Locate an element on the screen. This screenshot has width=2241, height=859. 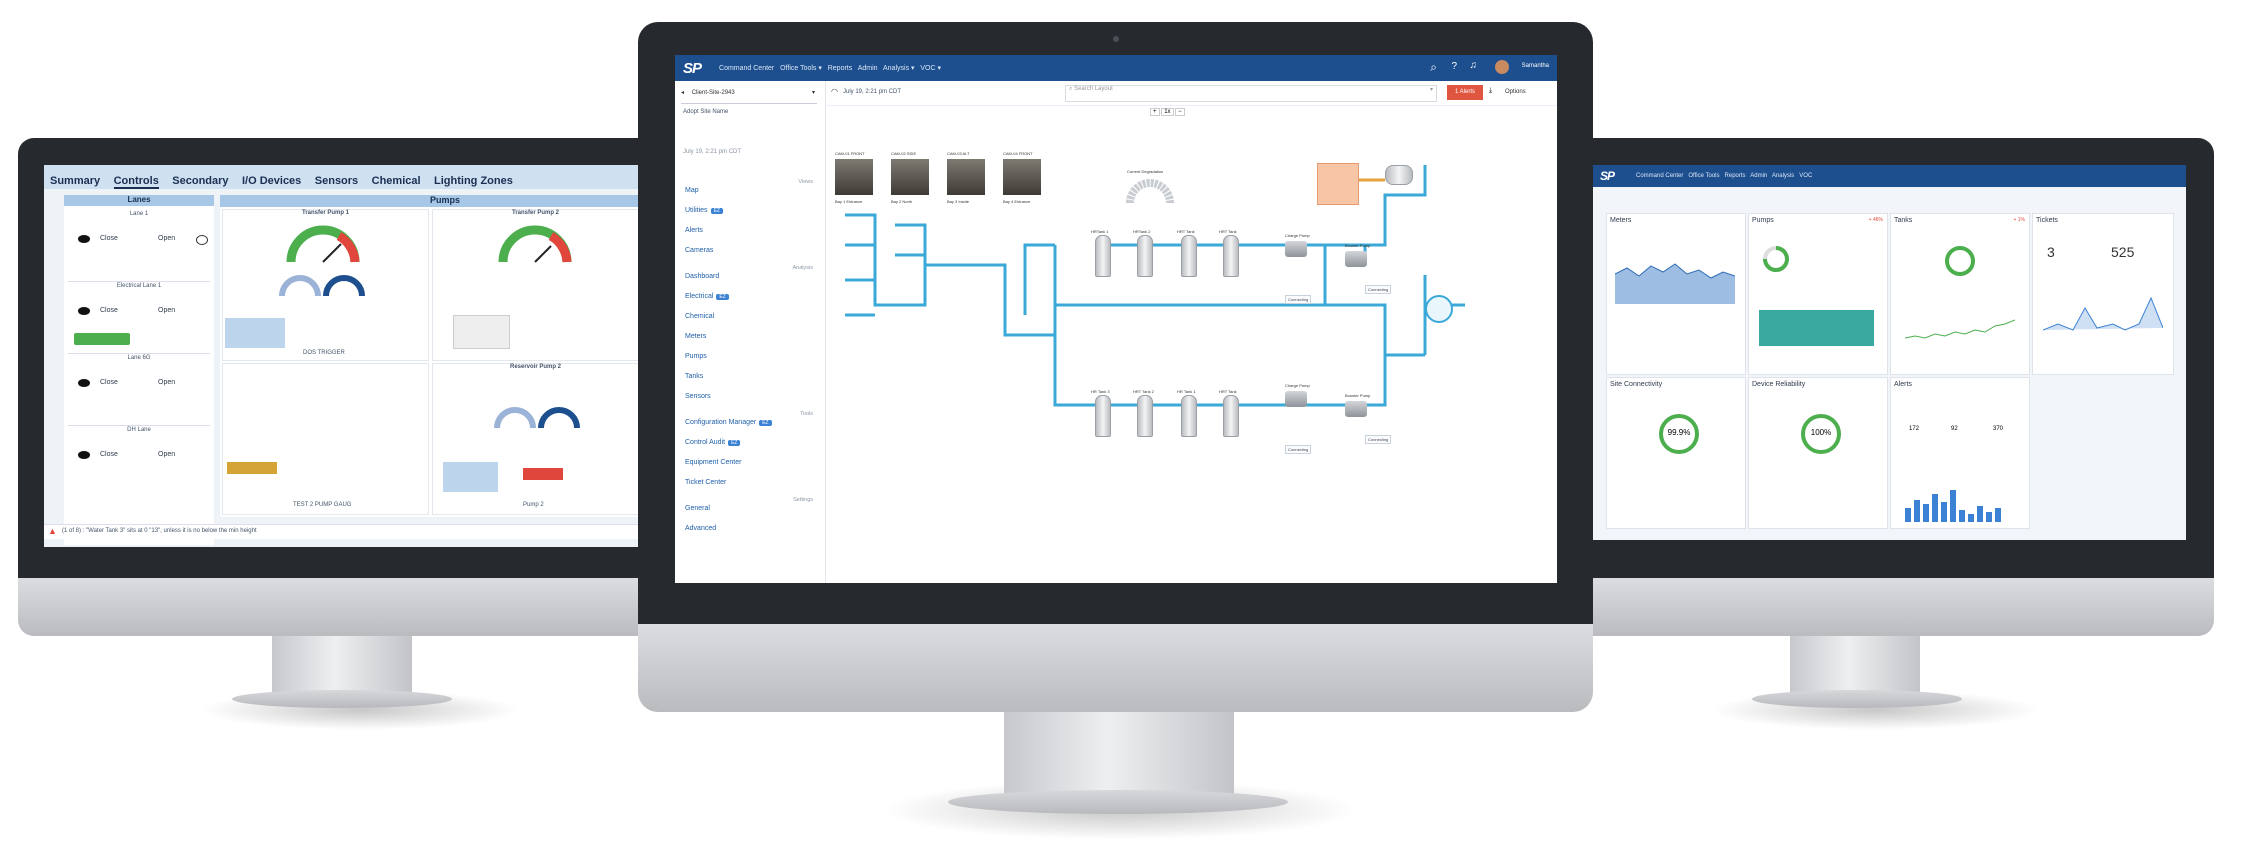
sidebar-item-pumps: Pumps is located at coordinates (696, 356).